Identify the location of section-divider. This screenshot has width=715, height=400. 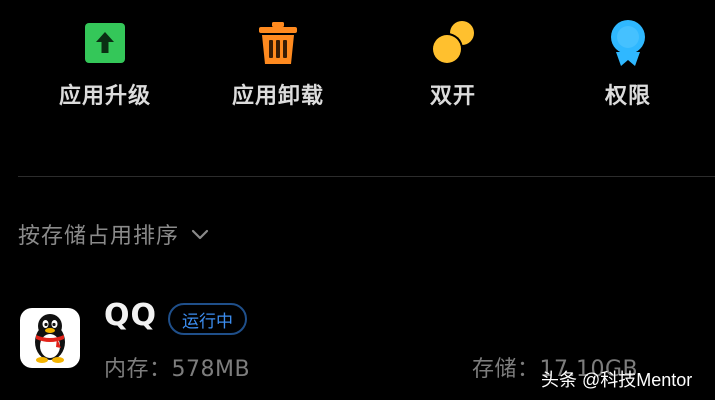
(366, 176).